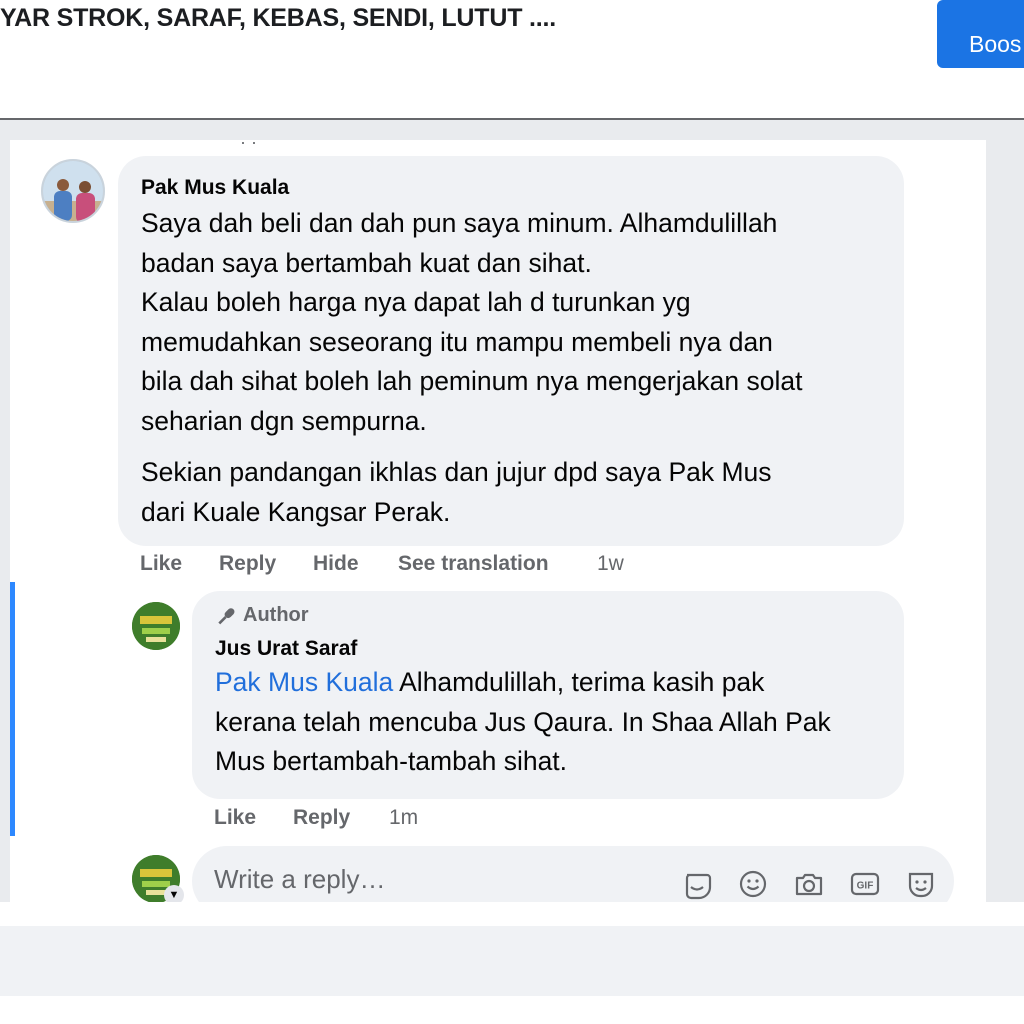  I want to click on camera-icon, so click(809, 884).